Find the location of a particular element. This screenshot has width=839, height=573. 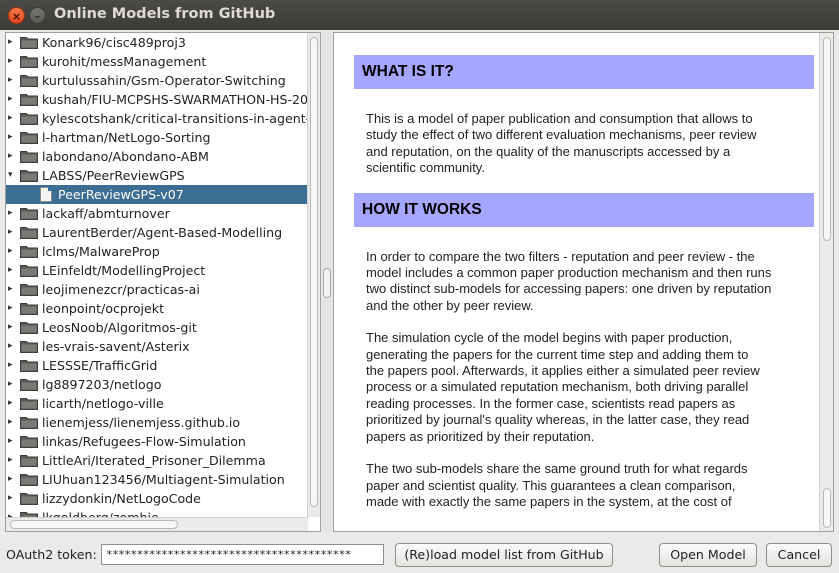

tree-item-label: leonpoint/ocprojekt is located at coordinates (103, 308).